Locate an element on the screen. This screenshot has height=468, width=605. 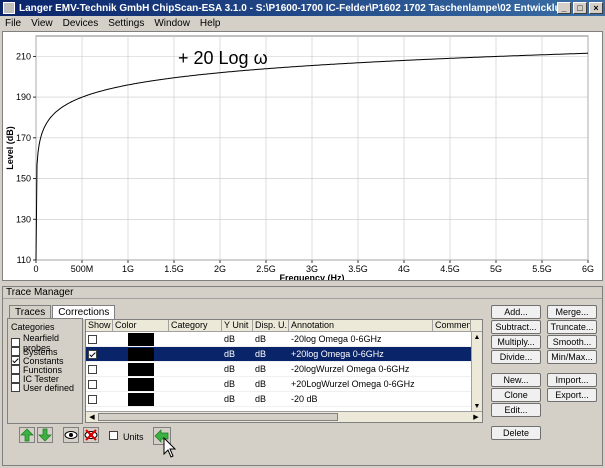
scroll-down-icon: ▼ is located at coordinates (477, 406).